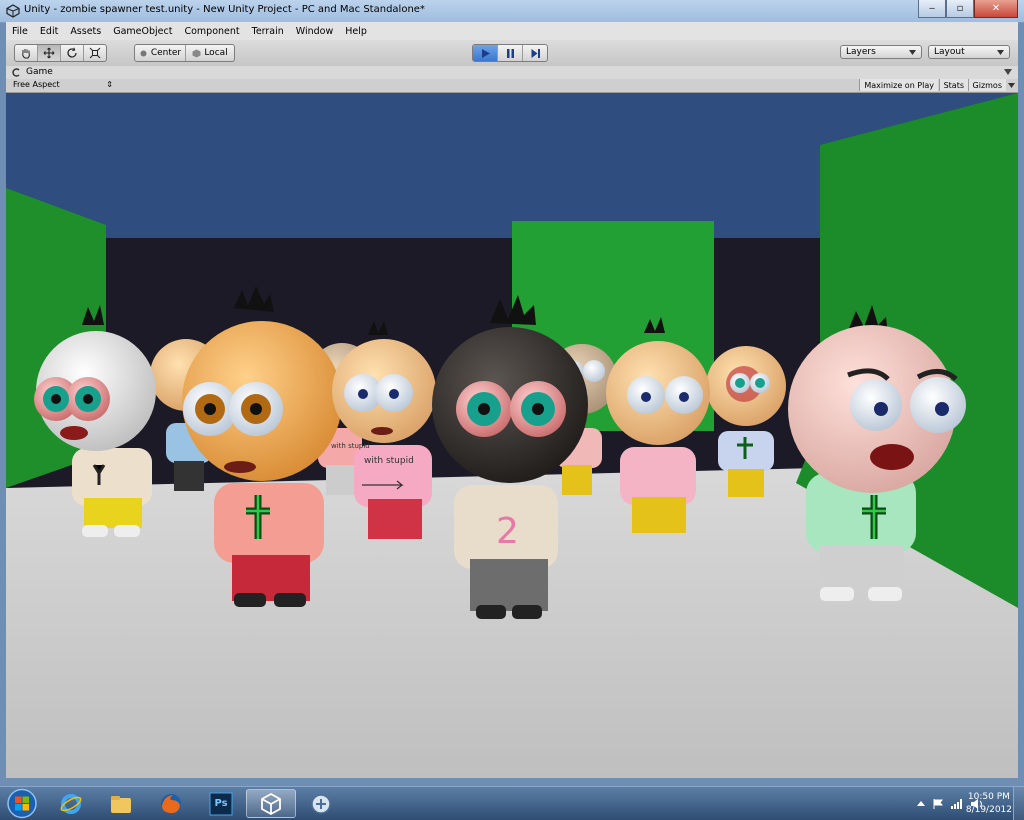 This screenshot has height=820, width=1024. I want to click on unity-icon, so click(271, 803).